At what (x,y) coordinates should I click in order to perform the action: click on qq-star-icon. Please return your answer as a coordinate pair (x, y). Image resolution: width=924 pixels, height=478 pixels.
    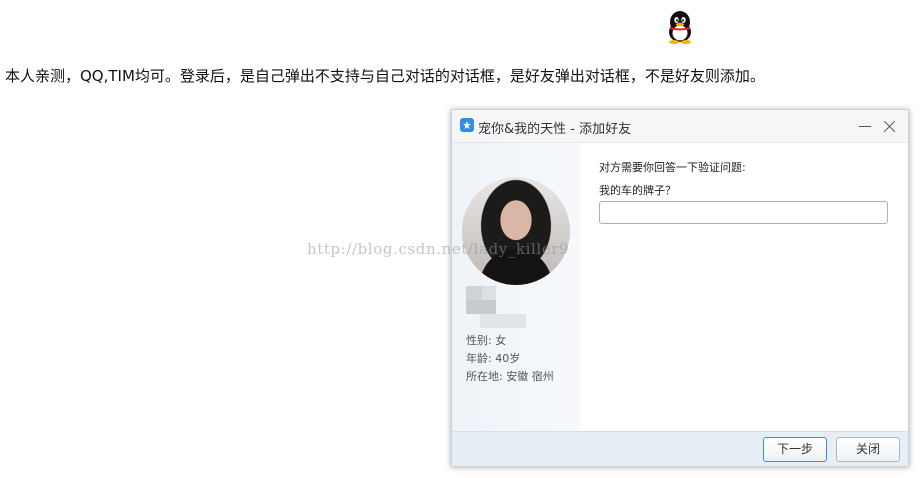
    Looking at the image, I should click on (467, 125).